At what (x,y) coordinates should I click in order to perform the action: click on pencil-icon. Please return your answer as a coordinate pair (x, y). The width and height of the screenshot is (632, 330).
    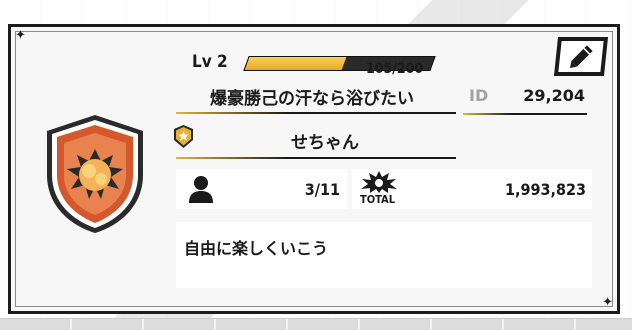
    Looking at the image, I should click on (582, 56).